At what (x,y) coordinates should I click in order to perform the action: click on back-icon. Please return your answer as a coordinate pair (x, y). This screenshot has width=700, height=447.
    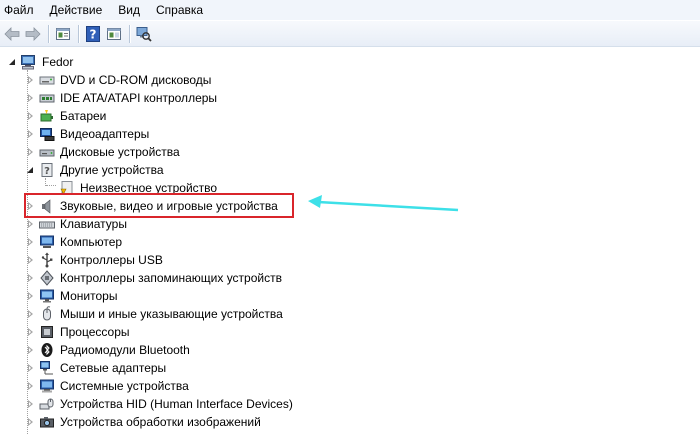
    Looking at the image, I should click on (12, 33).